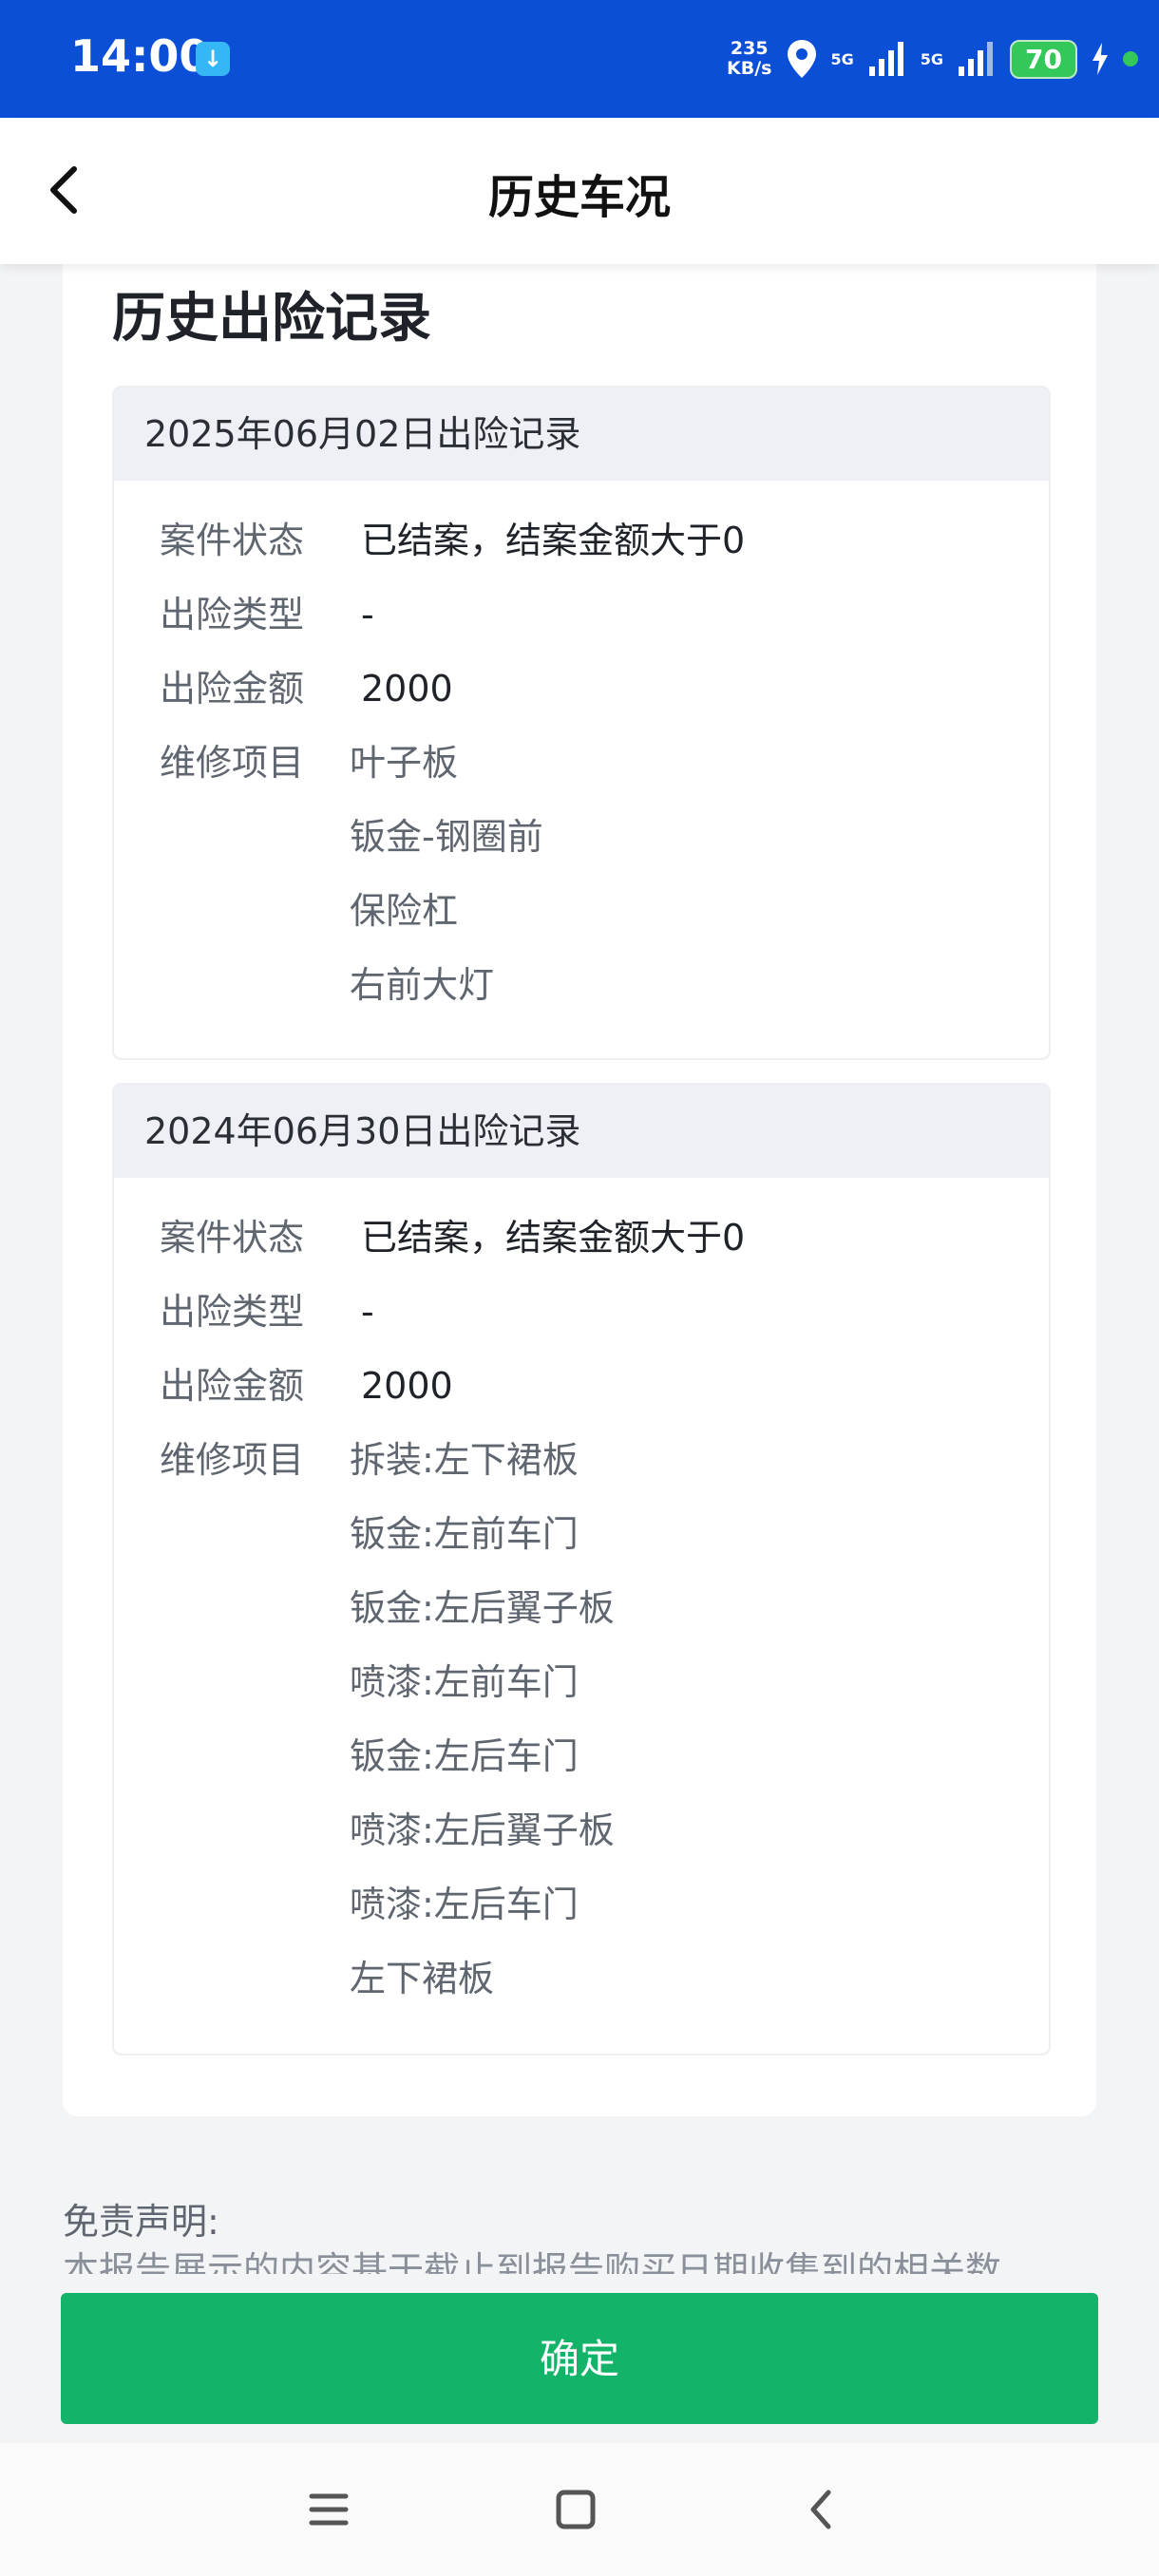 The width and height of the screenshot is (1159, 2576). Describe the element at coordinates (579, 59) in the screenshot. I see `status-bar: 14:00 ↓ 235 KB/s 5G 5G 70` at that location.